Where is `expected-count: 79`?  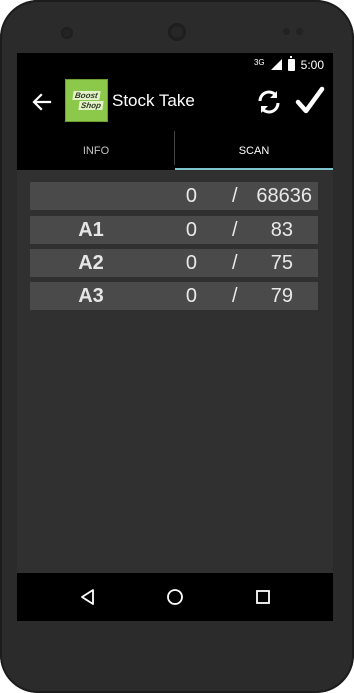
expected-count: 79 is located at coordinates (281, 296).